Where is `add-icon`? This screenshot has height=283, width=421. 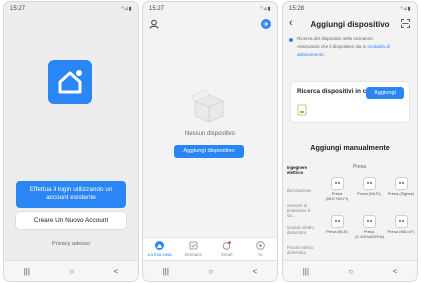 add-icon is located at coordinates (266, 24).